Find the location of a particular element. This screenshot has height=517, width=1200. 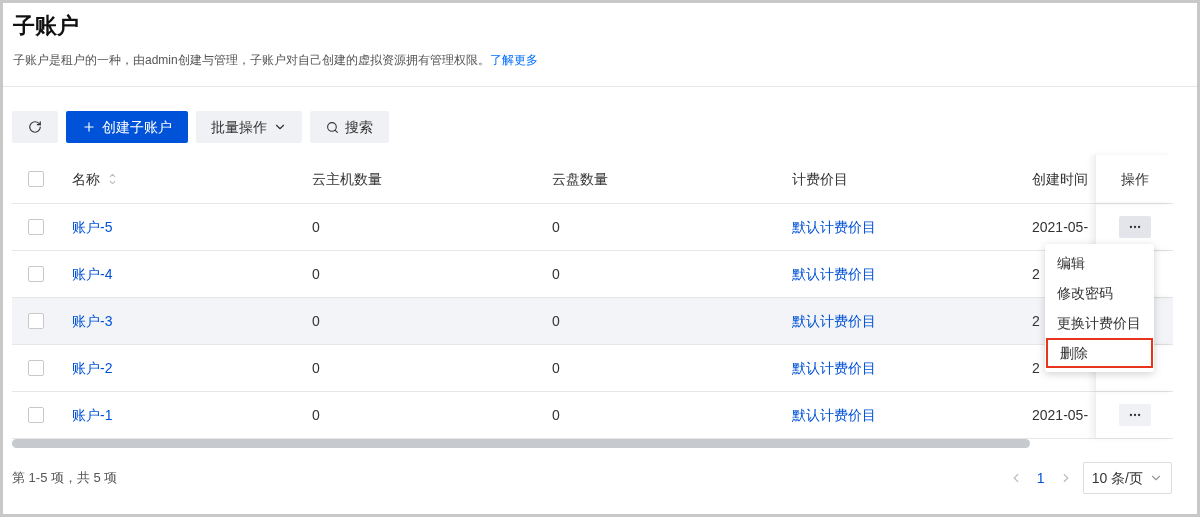

page-title: 子账户 is located at coordinates (46, 26).